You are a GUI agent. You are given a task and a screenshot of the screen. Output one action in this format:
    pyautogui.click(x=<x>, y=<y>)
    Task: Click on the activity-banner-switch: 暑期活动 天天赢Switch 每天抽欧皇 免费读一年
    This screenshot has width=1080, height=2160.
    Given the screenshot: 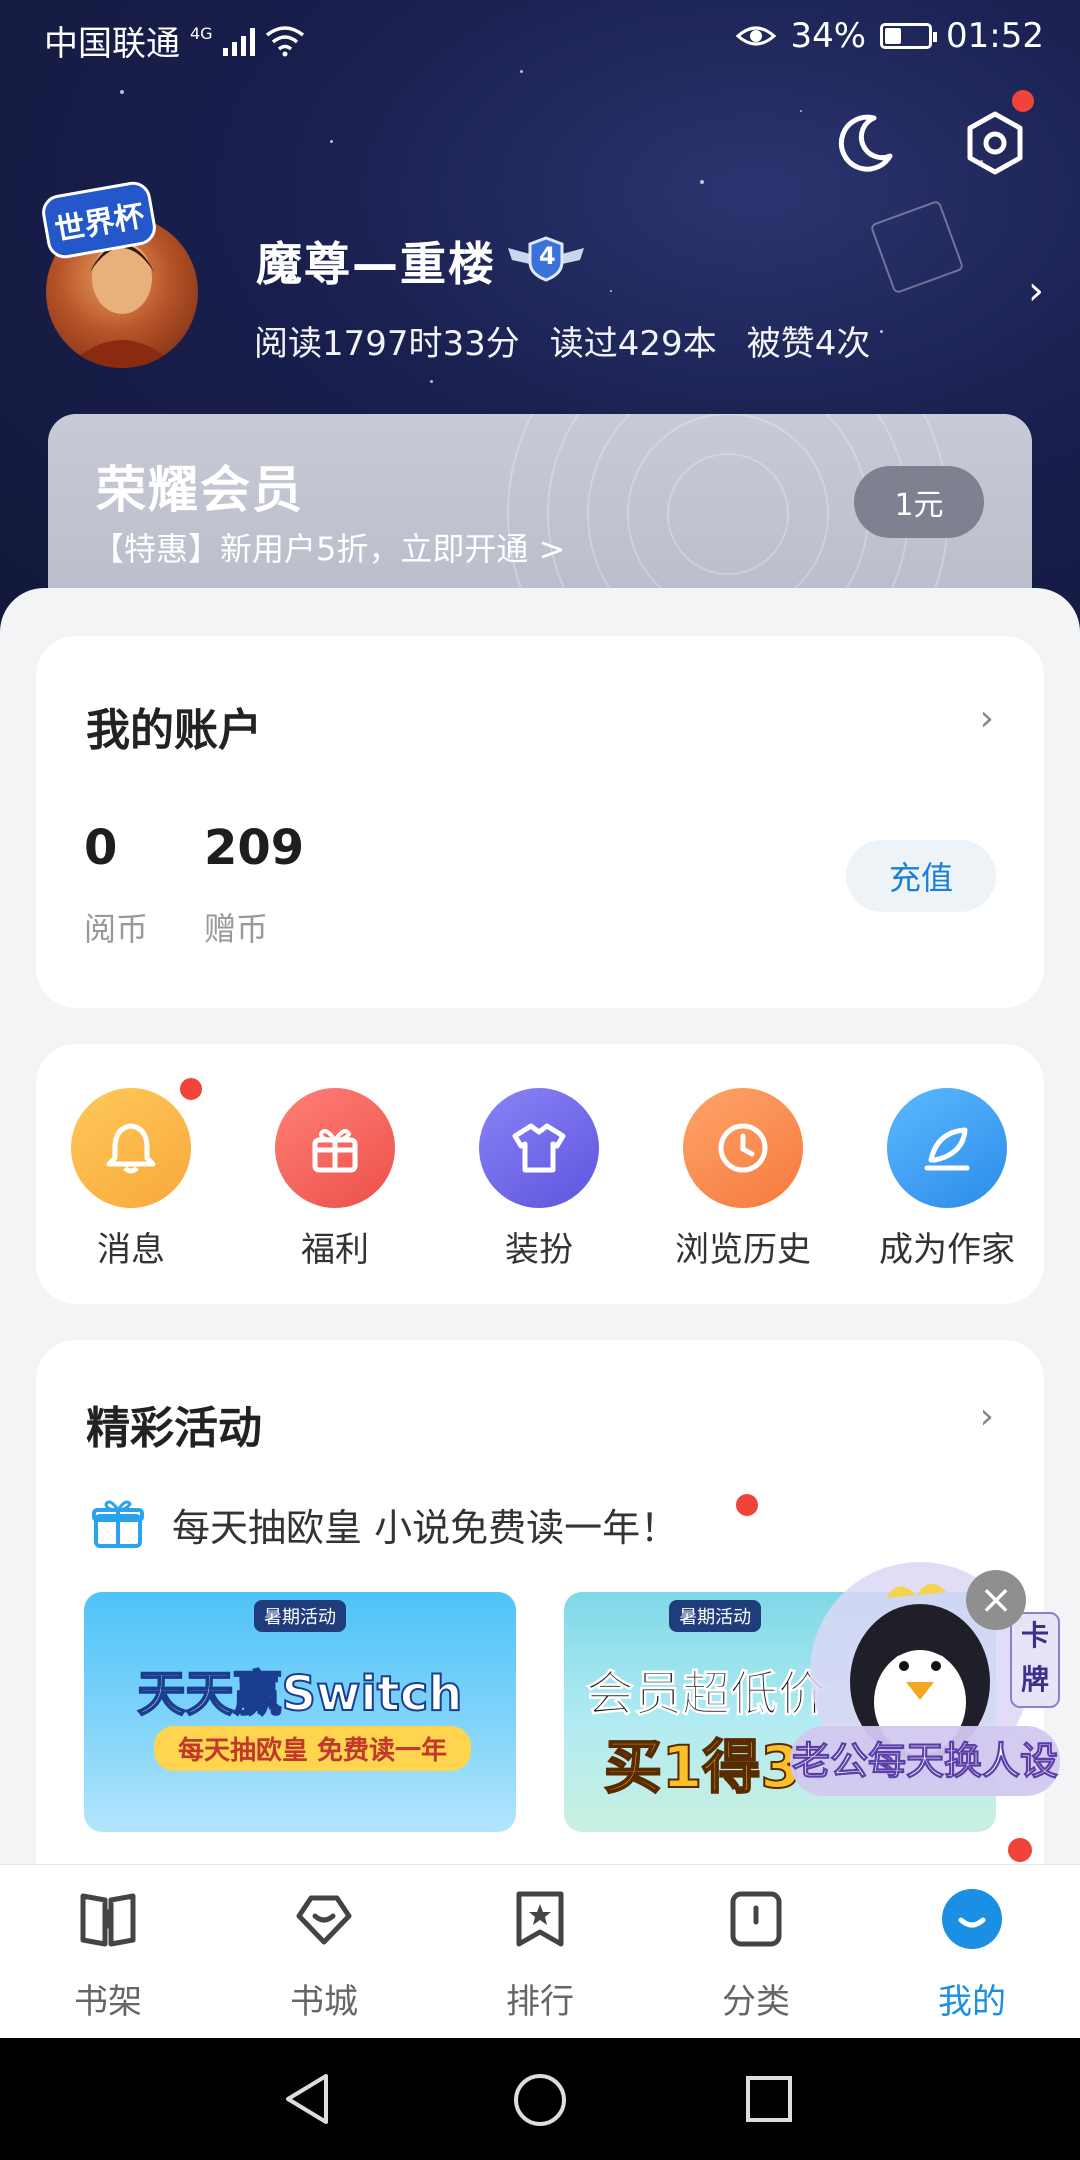 What is the action you would take?
    pyautogui.click(x=300, y=1712)
    